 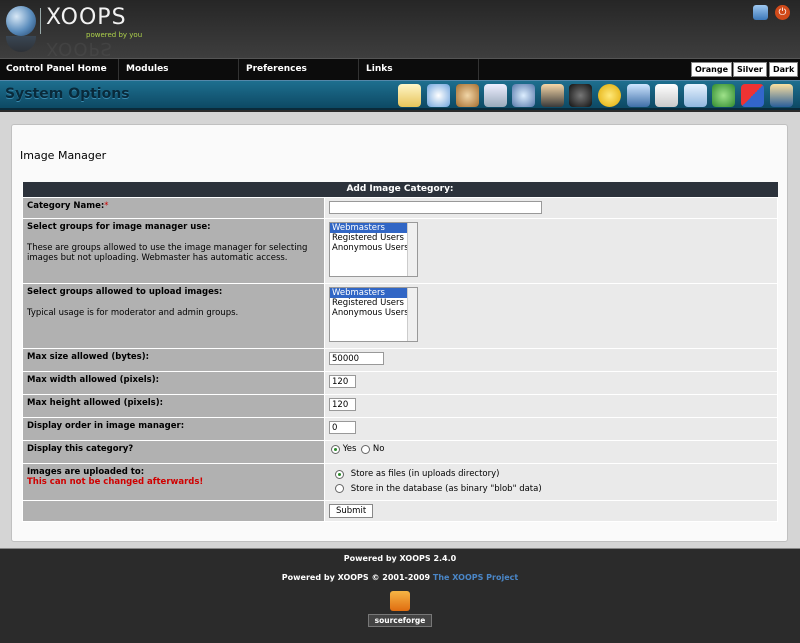 I want to click on find-users-icon, so click(x=523, y=95).